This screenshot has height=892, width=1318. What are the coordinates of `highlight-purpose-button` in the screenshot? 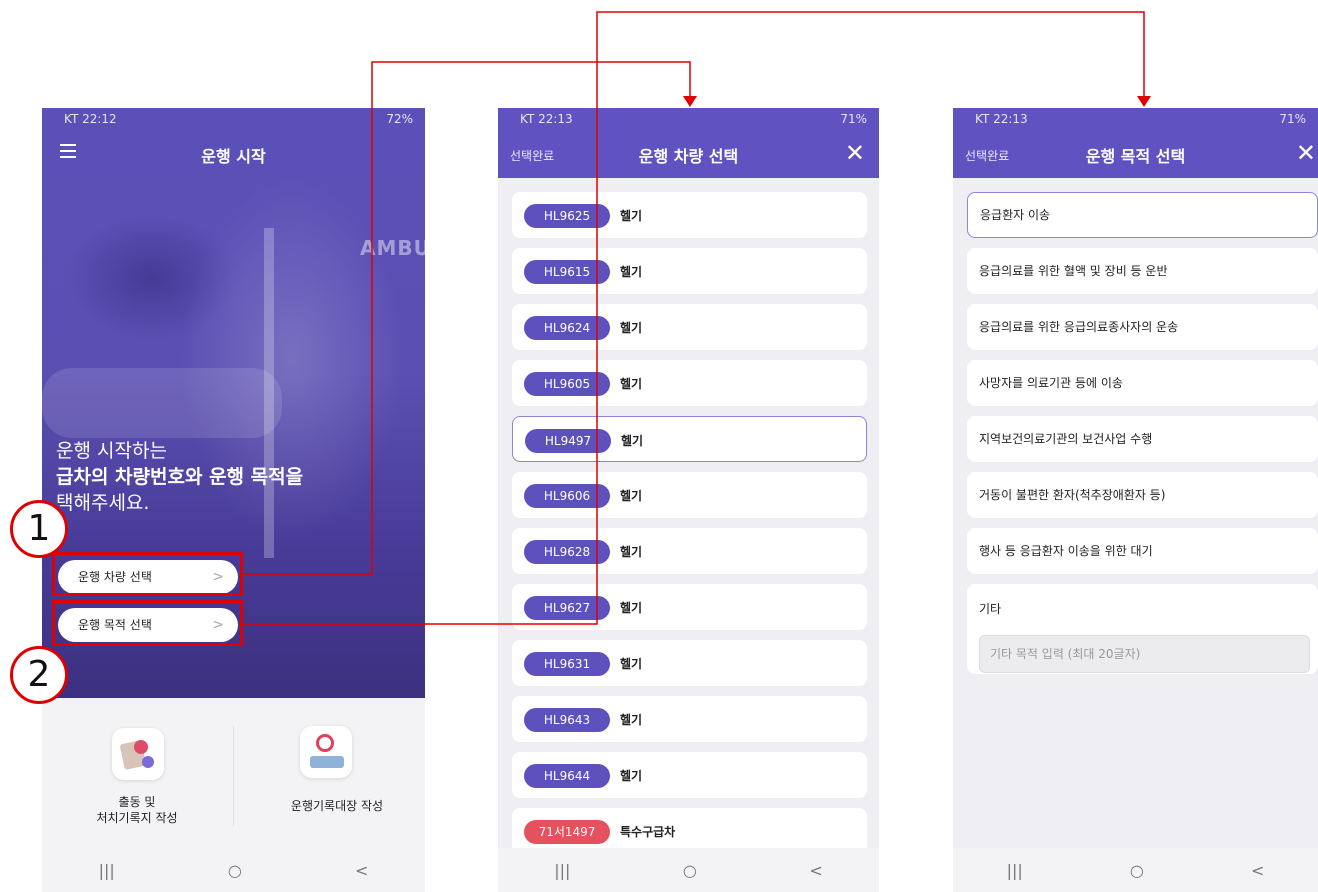 It's located at (147, 623).